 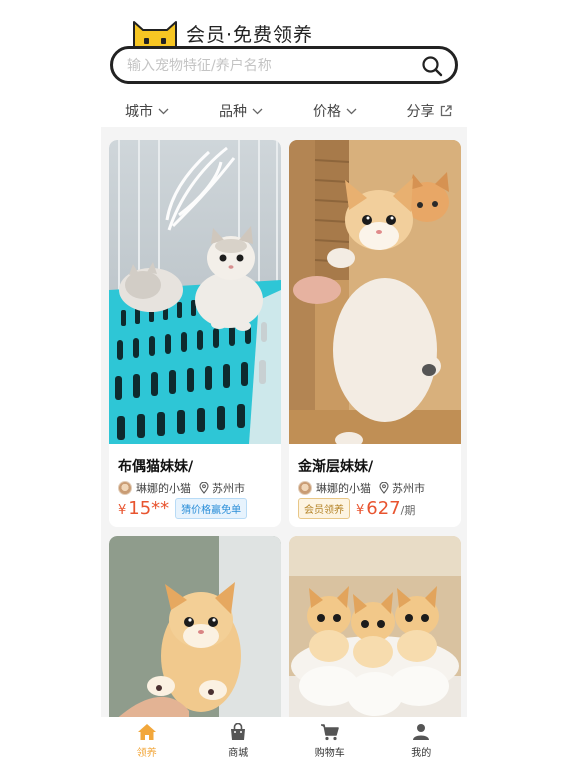 I want to click on price: ¥627/期, so click(x=385, y=508).